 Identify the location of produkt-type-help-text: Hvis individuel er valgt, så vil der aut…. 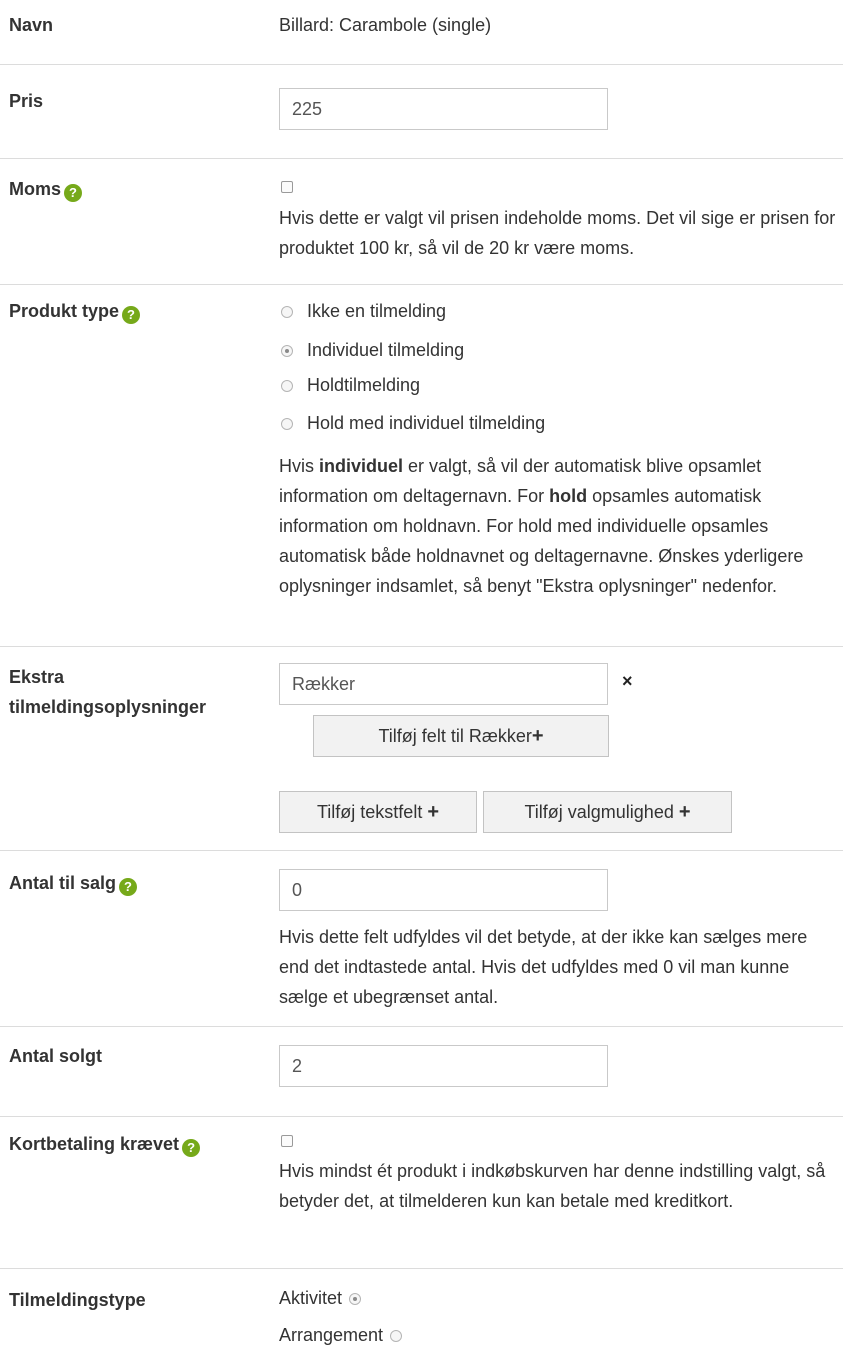
(559, 526).